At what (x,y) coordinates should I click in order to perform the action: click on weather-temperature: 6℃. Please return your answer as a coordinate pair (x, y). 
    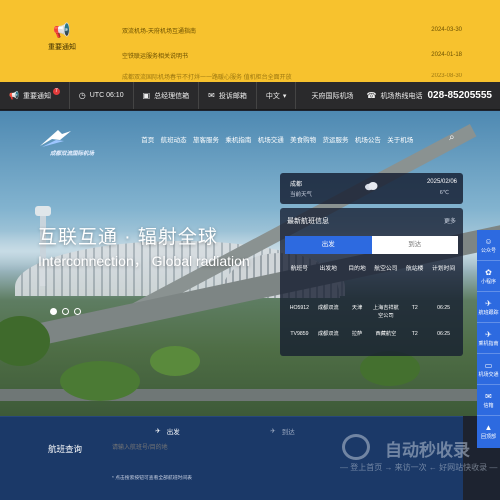
    Looking at the image, I should click on (444, 193).